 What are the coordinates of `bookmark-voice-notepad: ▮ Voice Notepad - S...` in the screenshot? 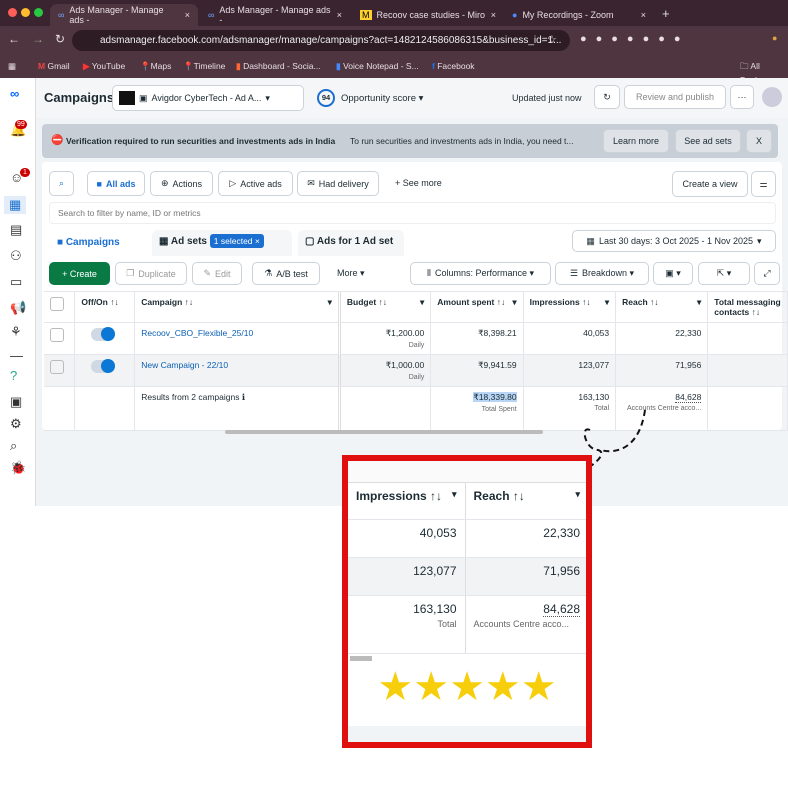 It's located at (377, 66).